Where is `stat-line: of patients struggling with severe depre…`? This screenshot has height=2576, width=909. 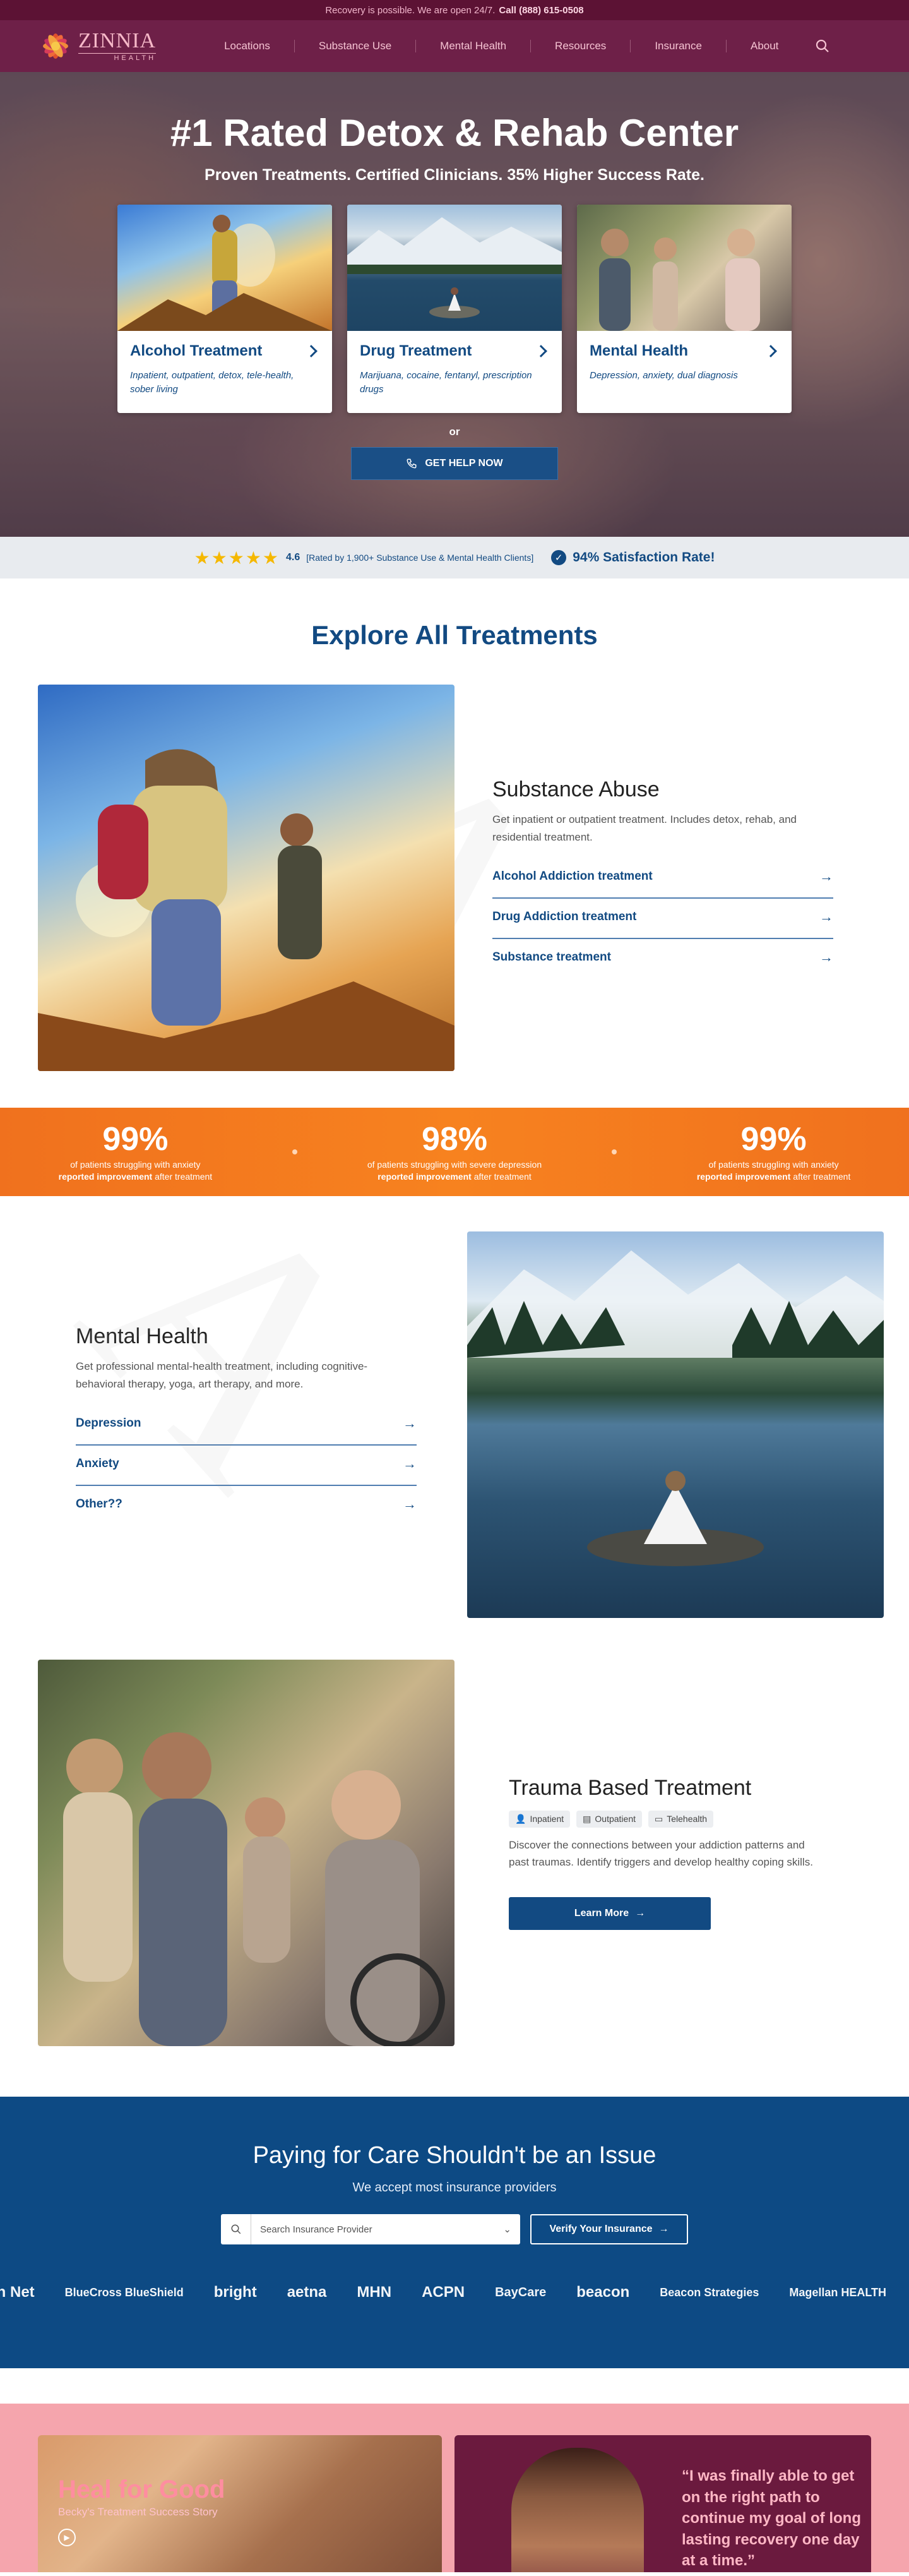 stat-line: of patients struggling with severe depre… is located at coordinates (454, 1164).